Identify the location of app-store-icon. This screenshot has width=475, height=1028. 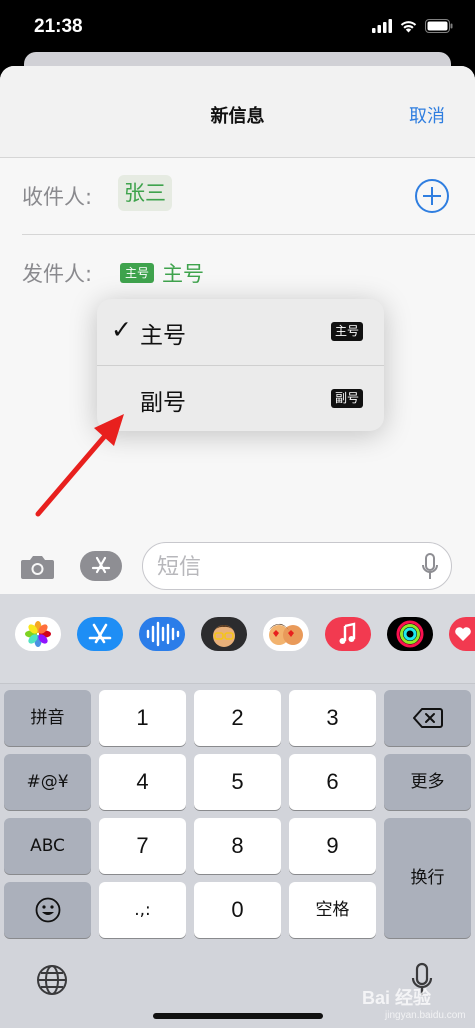
(101, 565).